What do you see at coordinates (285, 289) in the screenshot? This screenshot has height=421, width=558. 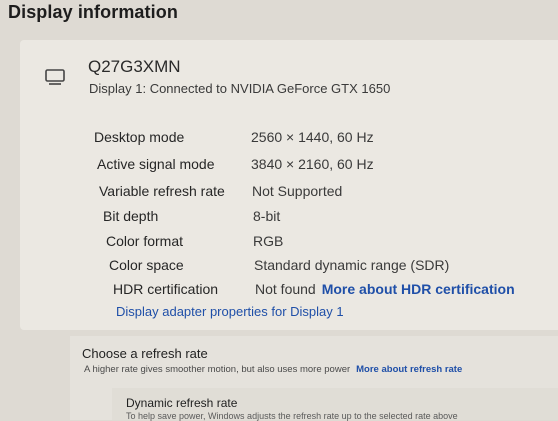 I see `hdr-status: Not found` at bounding box center [285, 289].